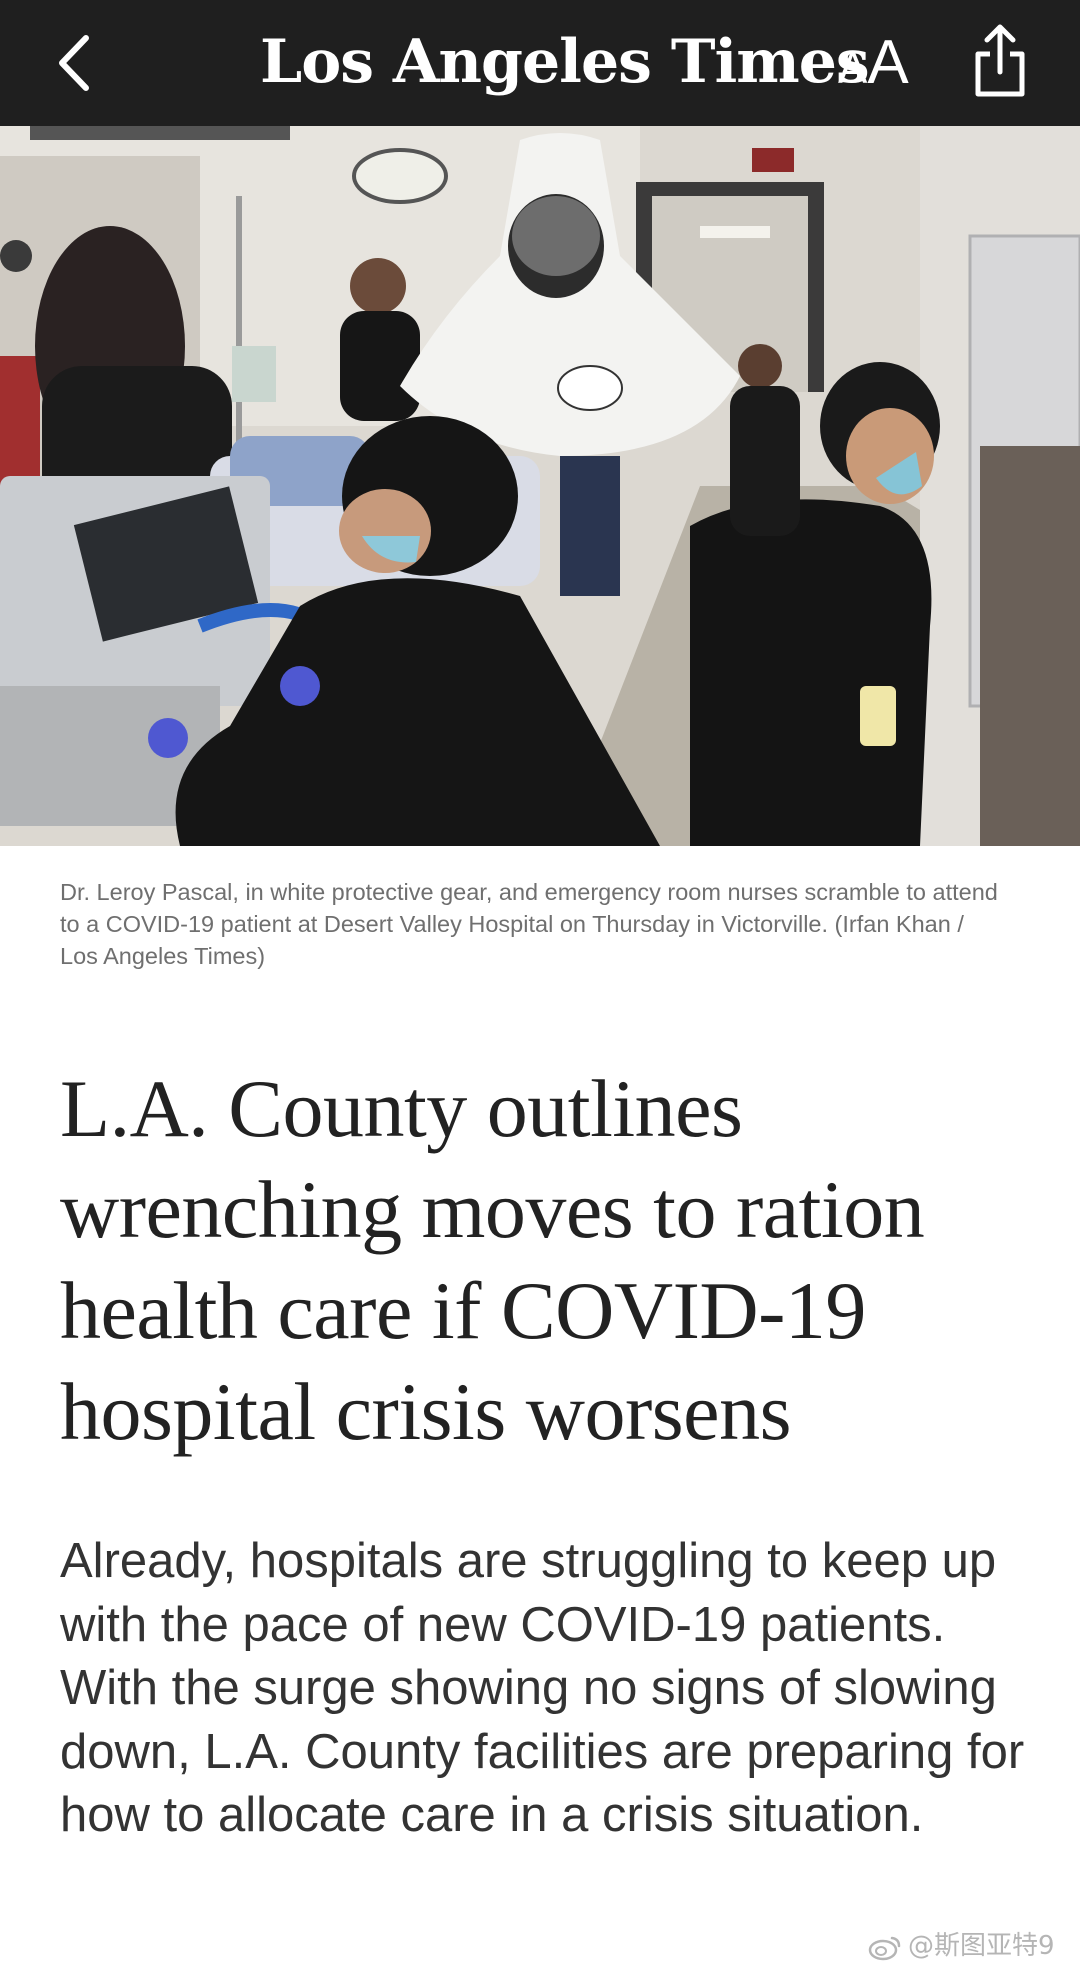  I want to click on top-nav-bar: Los Angeles Times AA, so click(540, 63).